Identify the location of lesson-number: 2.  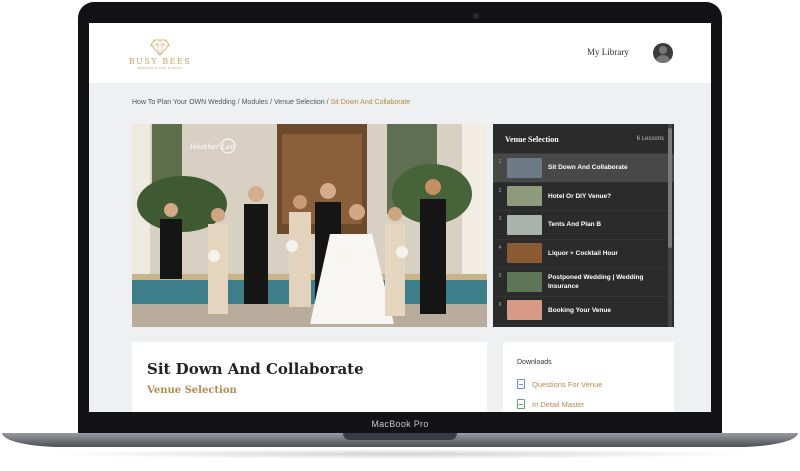
(500, 190).